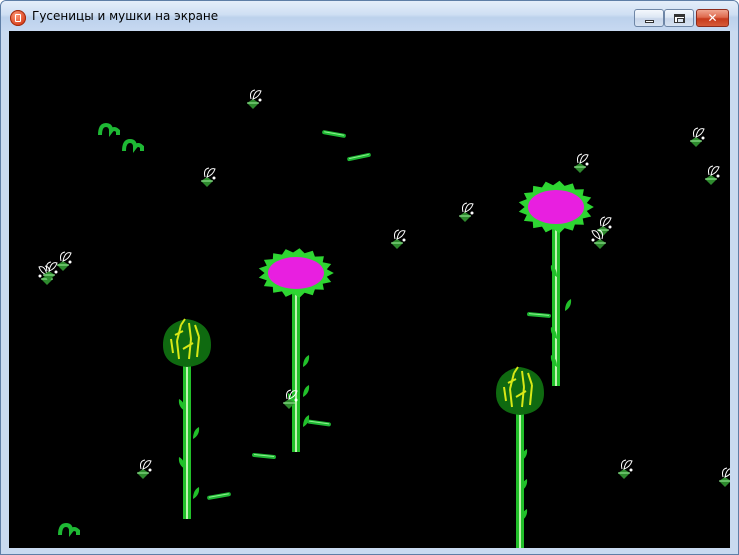 This screenshot has height=555, width=739. I want to click on minimize-button, so click(649, 18).